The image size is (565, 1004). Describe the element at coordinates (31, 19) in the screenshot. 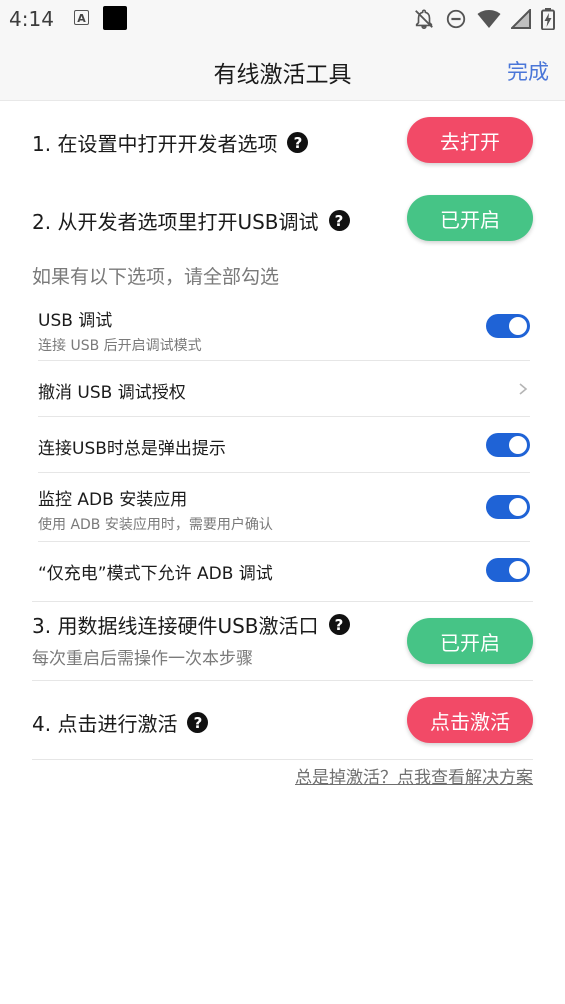

I see `status-time: 4:14` at that location.